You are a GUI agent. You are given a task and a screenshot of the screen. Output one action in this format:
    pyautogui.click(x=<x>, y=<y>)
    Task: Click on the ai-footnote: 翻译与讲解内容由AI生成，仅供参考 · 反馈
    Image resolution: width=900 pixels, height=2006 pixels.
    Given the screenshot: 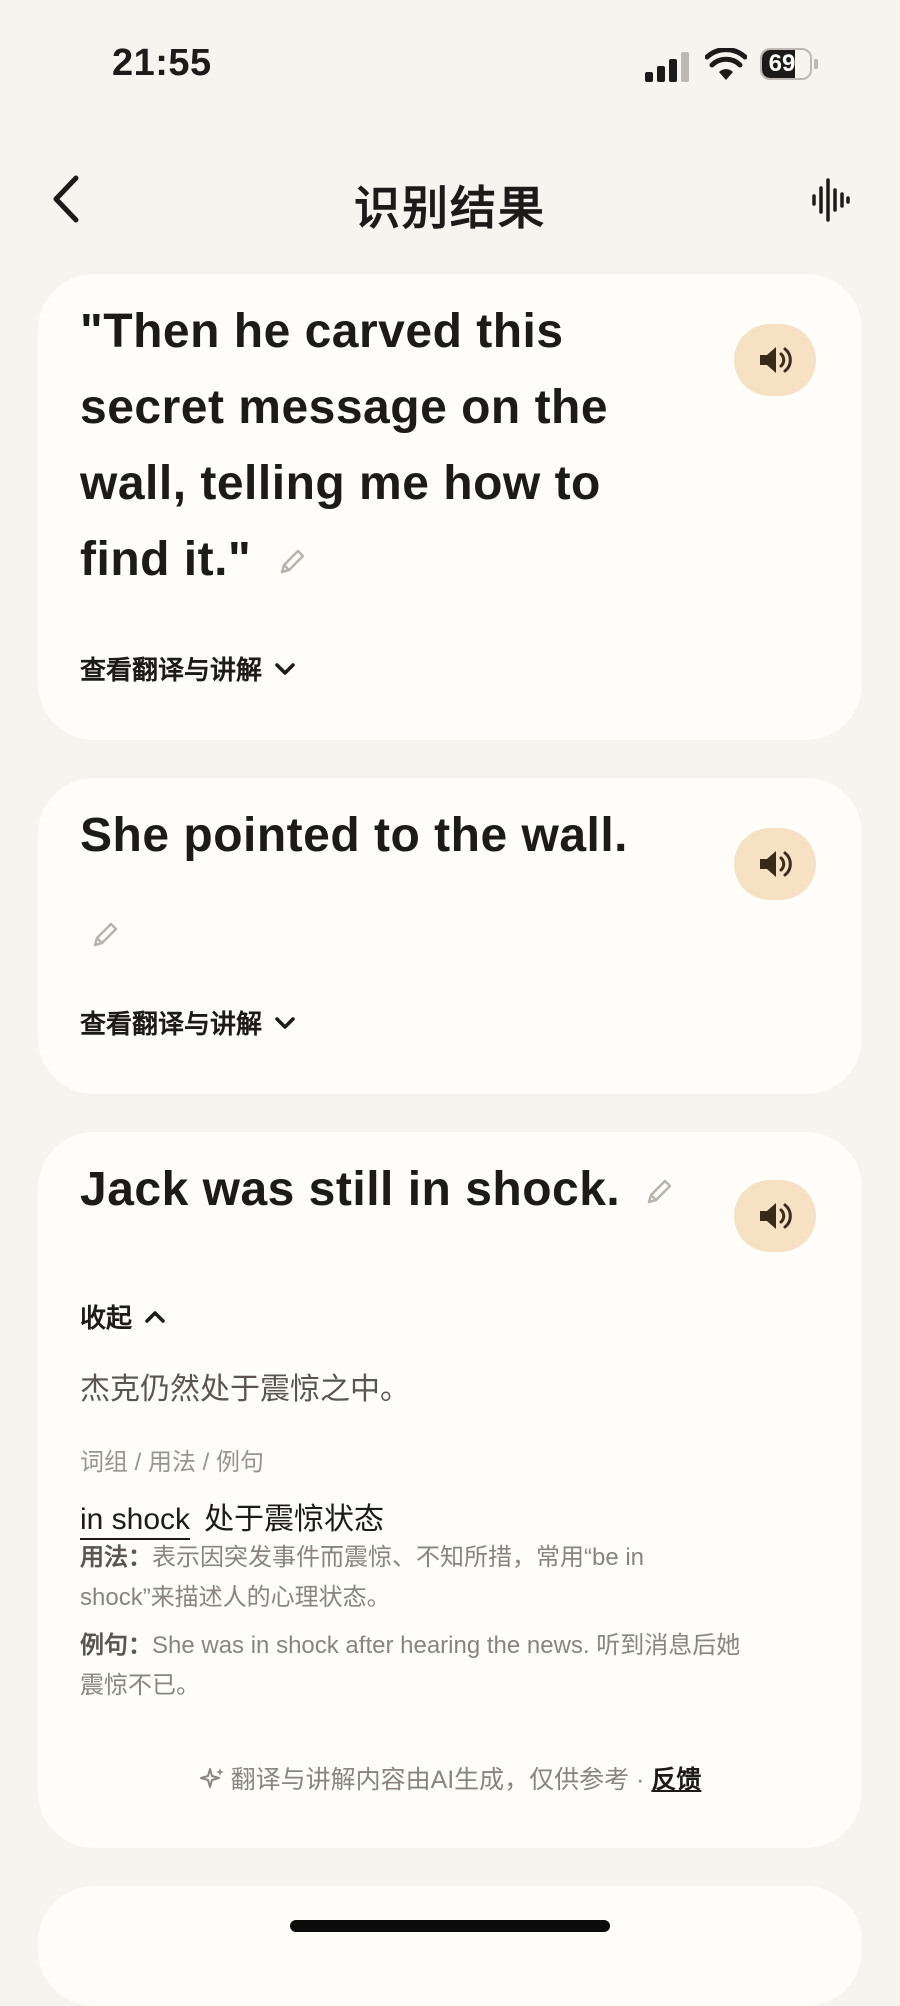 What is the action you would take?
    pyautogui.click(x=450, y=1778)
    